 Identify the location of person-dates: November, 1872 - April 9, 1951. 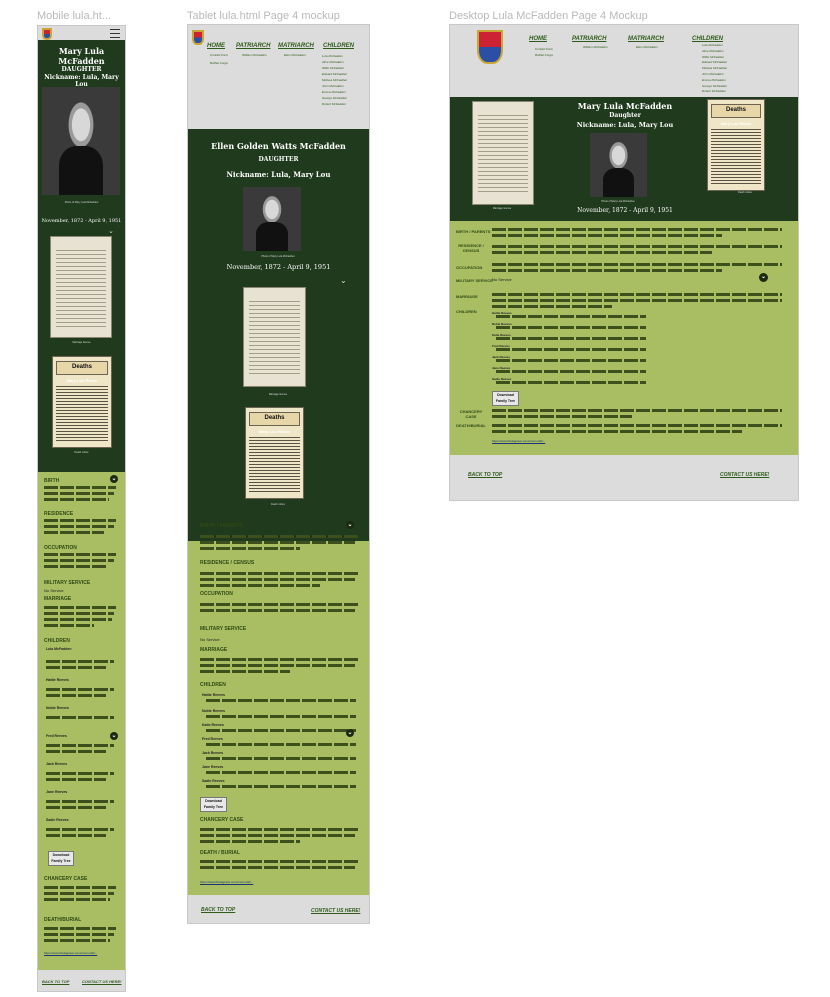
(81, 221).